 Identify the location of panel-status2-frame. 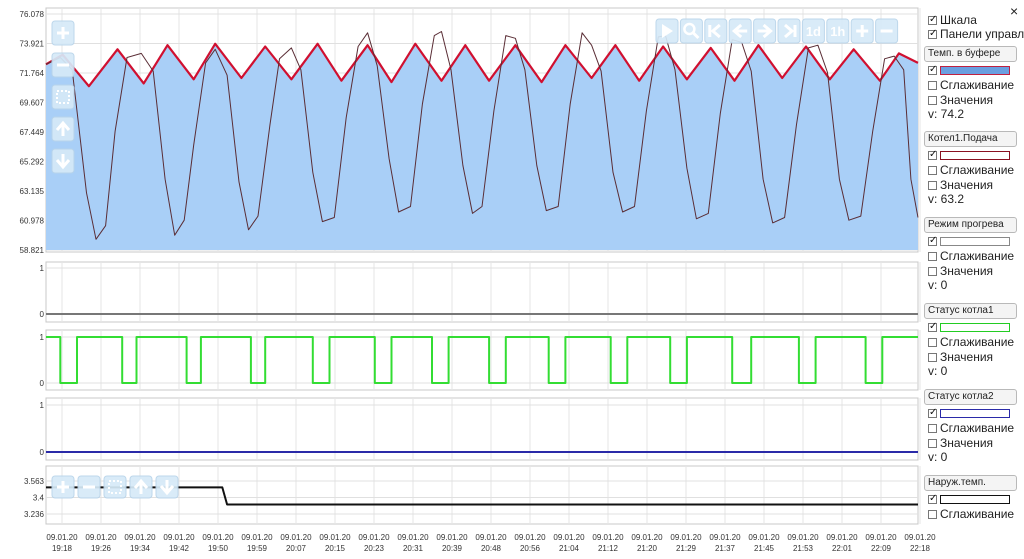
(482, 429).